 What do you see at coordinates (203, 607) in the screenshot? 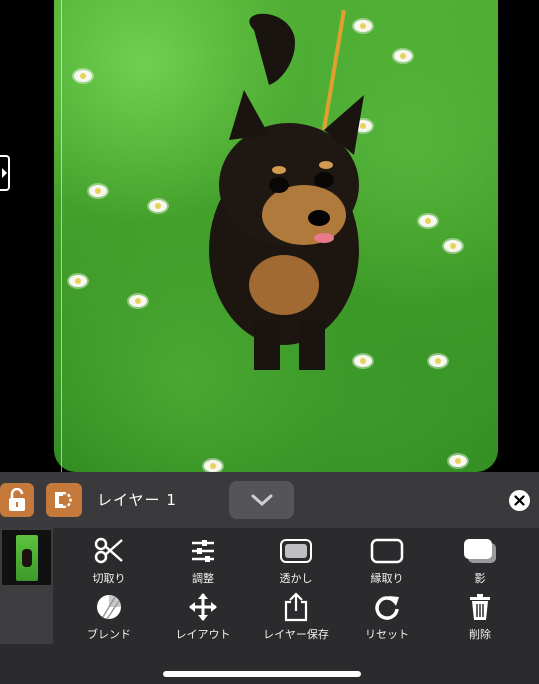
I see `move-arrows-icon` at bounding box center [203, 607].